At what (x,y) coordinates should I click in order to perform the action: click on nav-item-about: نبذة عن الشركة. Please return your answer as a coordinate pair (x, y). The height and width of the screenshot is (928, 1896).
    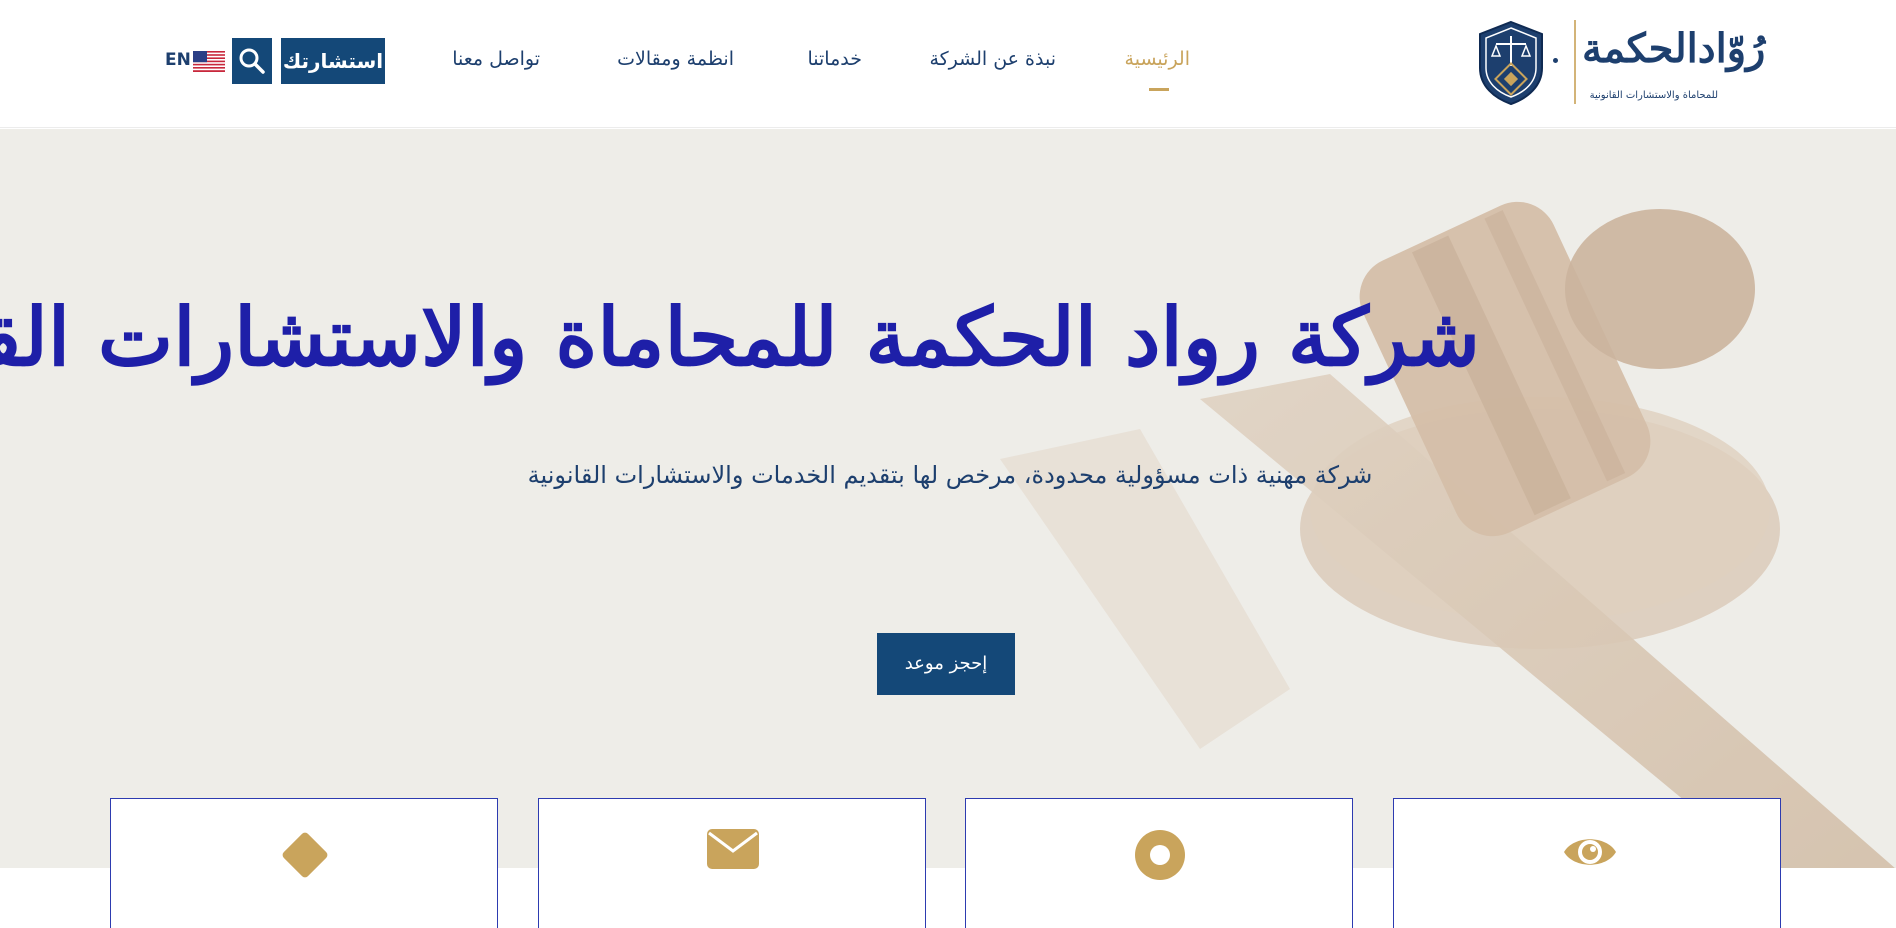
    Looking at the image, I should click on (992, 59).